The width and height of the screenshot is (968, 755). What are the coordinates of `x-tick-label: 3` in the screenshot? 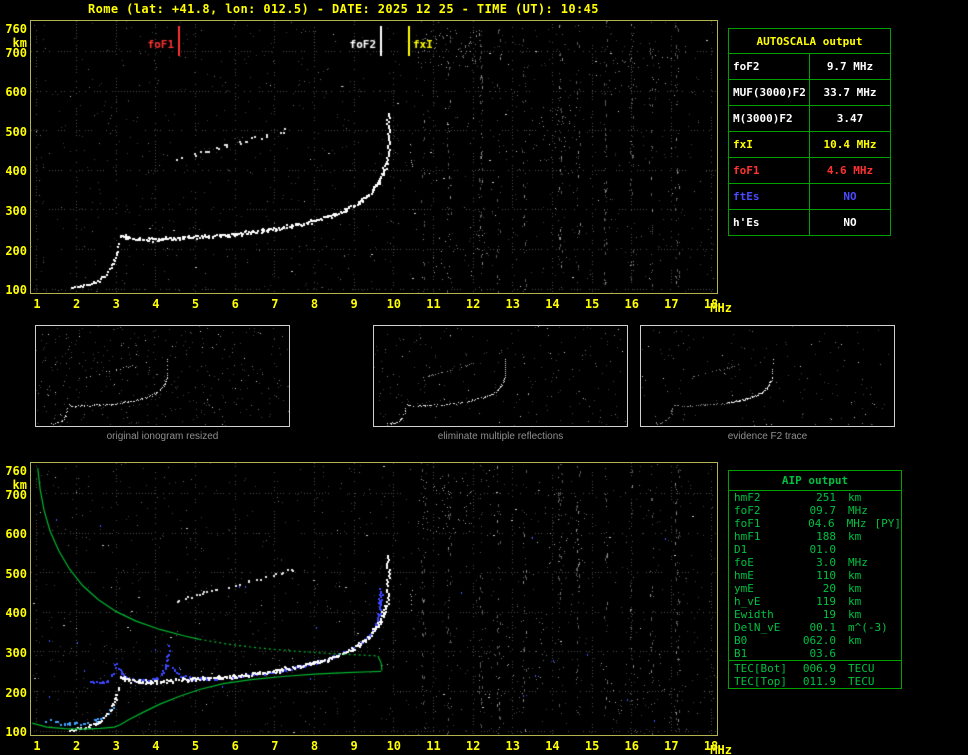 It's located at (116, 746).